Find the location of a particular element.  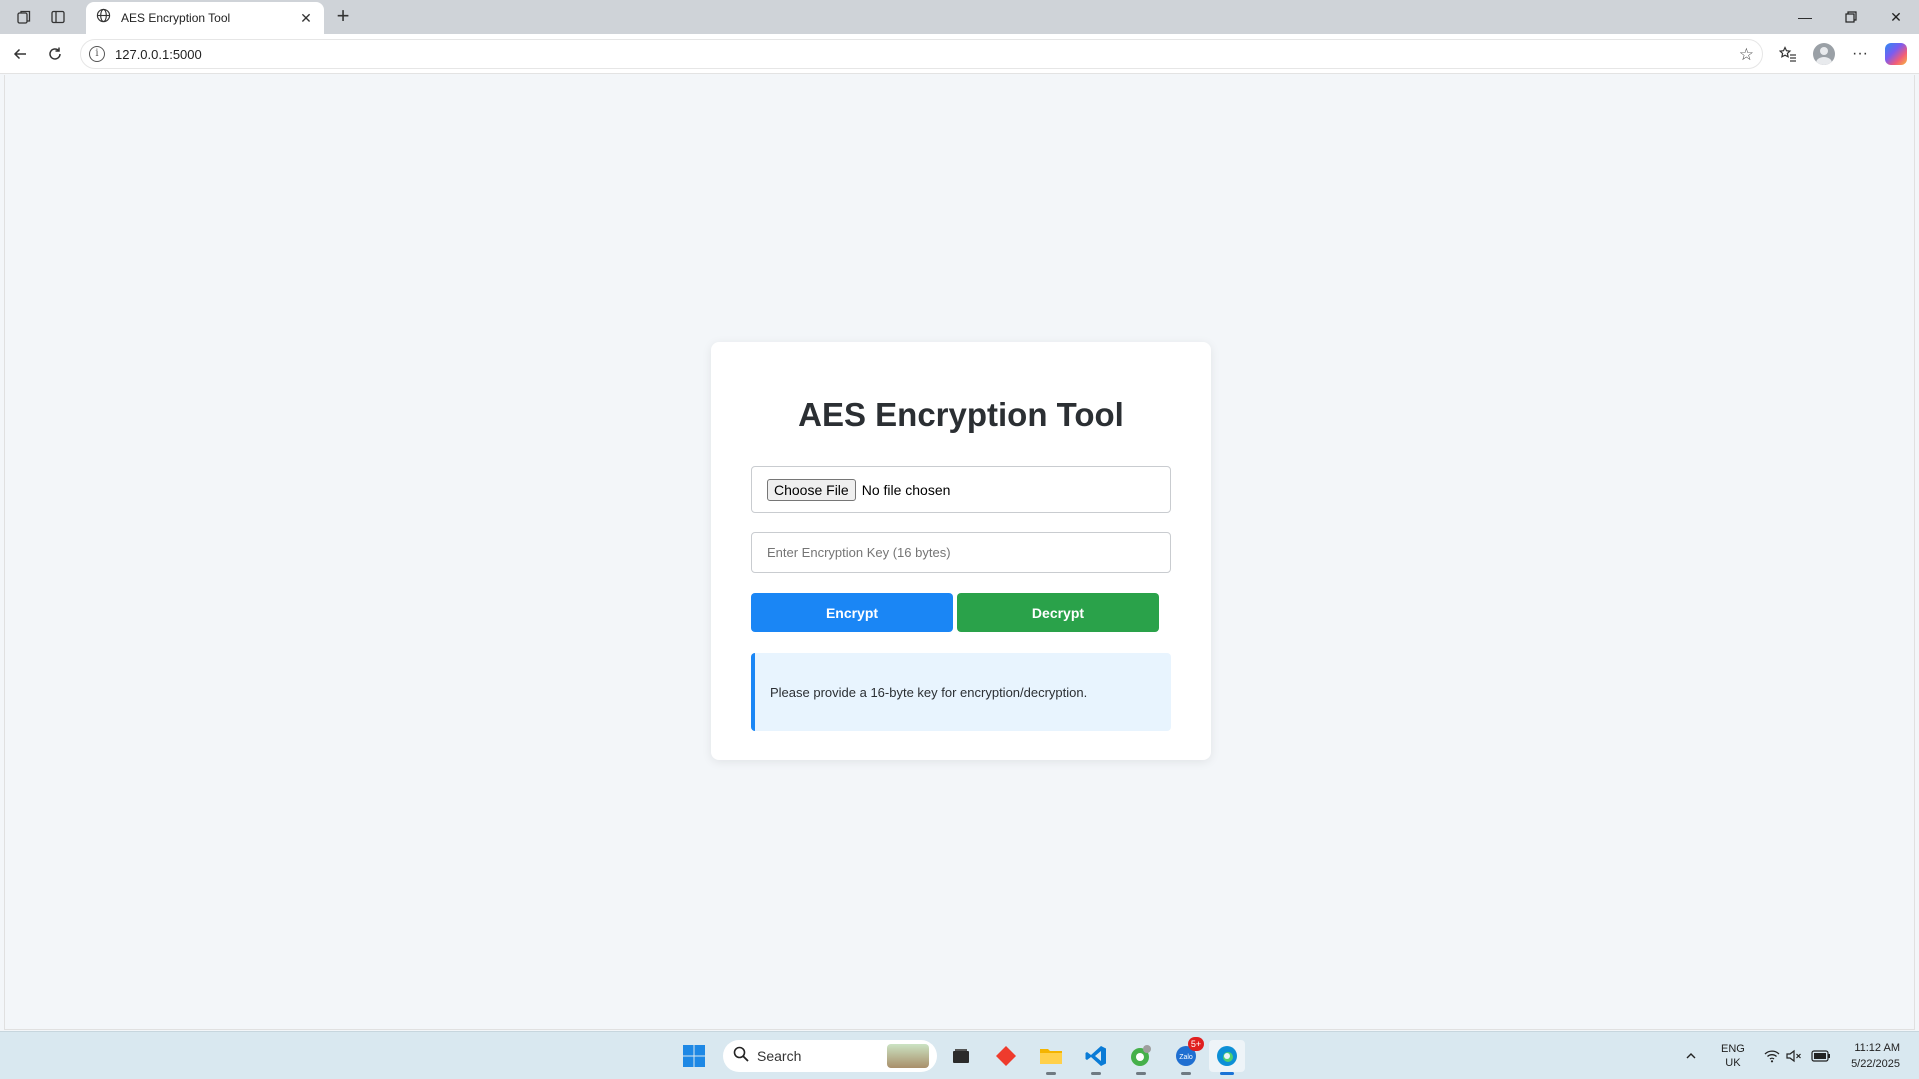

url-text: 127.0.0.1:5000 is located at coordinates (158, 54).